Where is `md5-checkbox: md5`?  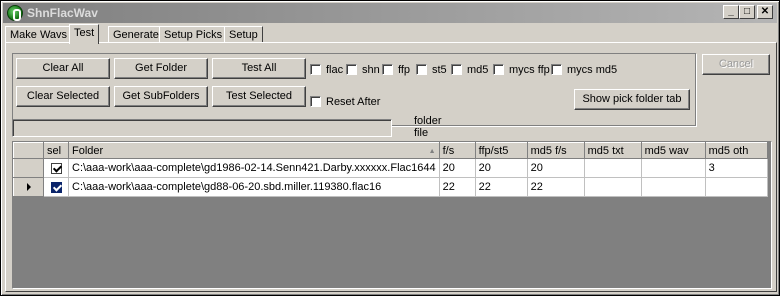 md5-checkbox: md5 is located at coordinates (469, 71).